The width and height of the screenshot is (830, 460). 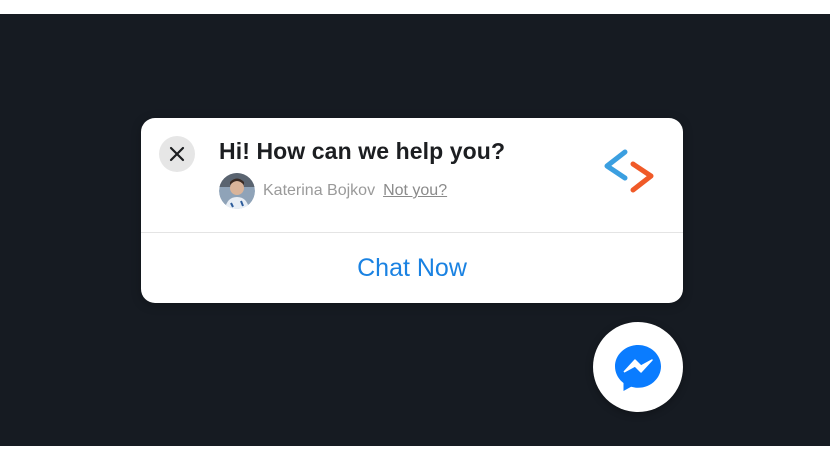 What do you see at coordinates (415, 191) in the screenshot?
I see `not-you-link: Not you?` at bounding box center [415, 191].